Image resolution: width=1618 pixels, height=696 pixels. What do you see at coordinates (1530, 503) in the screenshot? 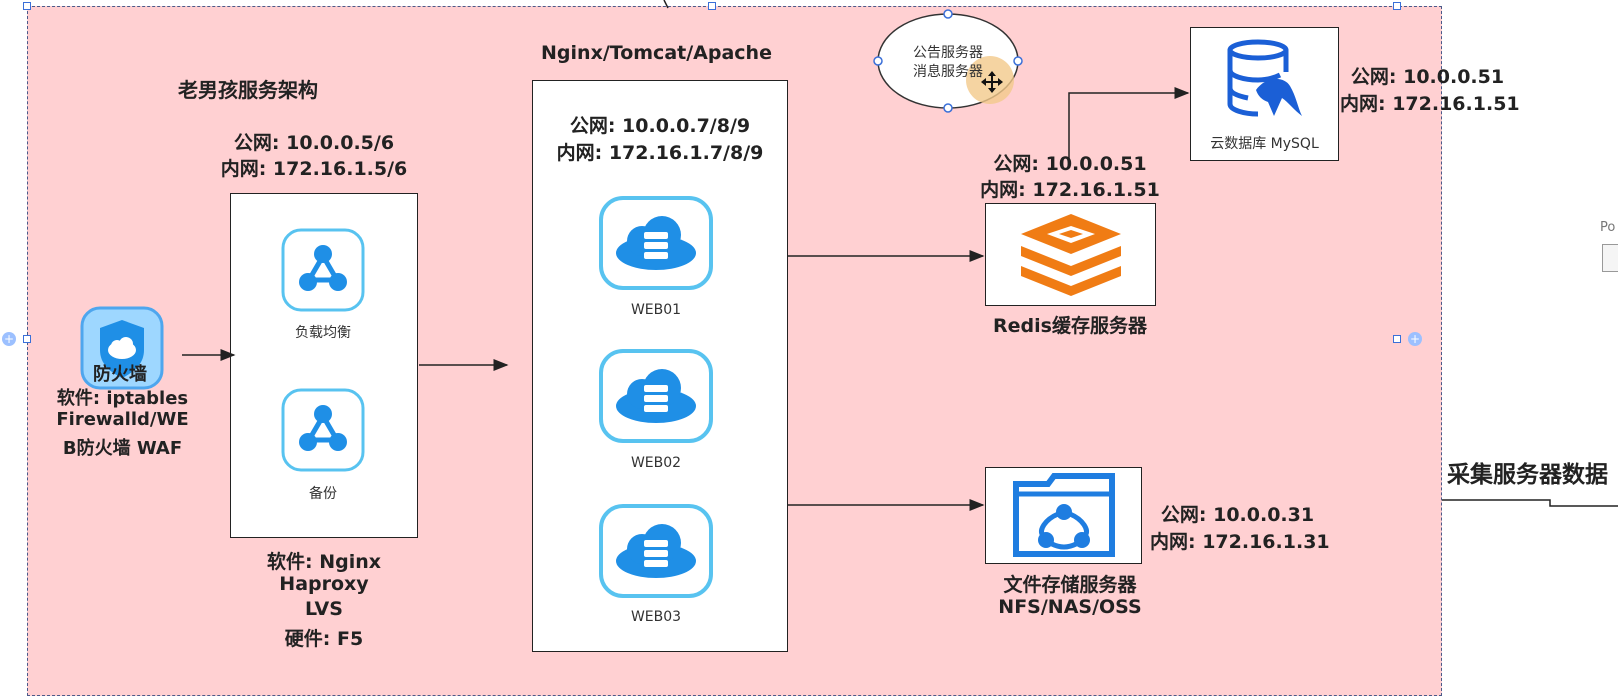
I see `line-to-collect` at bounding box center [1530, 503].